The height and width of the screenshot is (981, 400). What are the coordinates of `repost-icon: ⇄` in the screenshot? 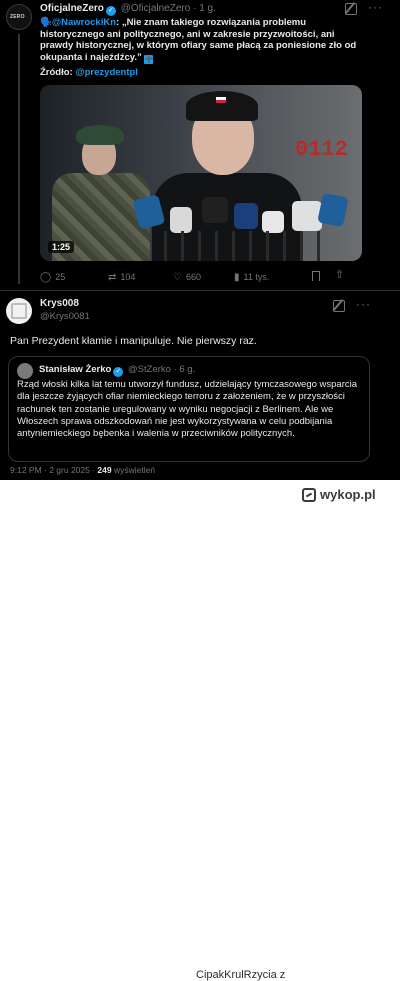 It's located at (112, 277).